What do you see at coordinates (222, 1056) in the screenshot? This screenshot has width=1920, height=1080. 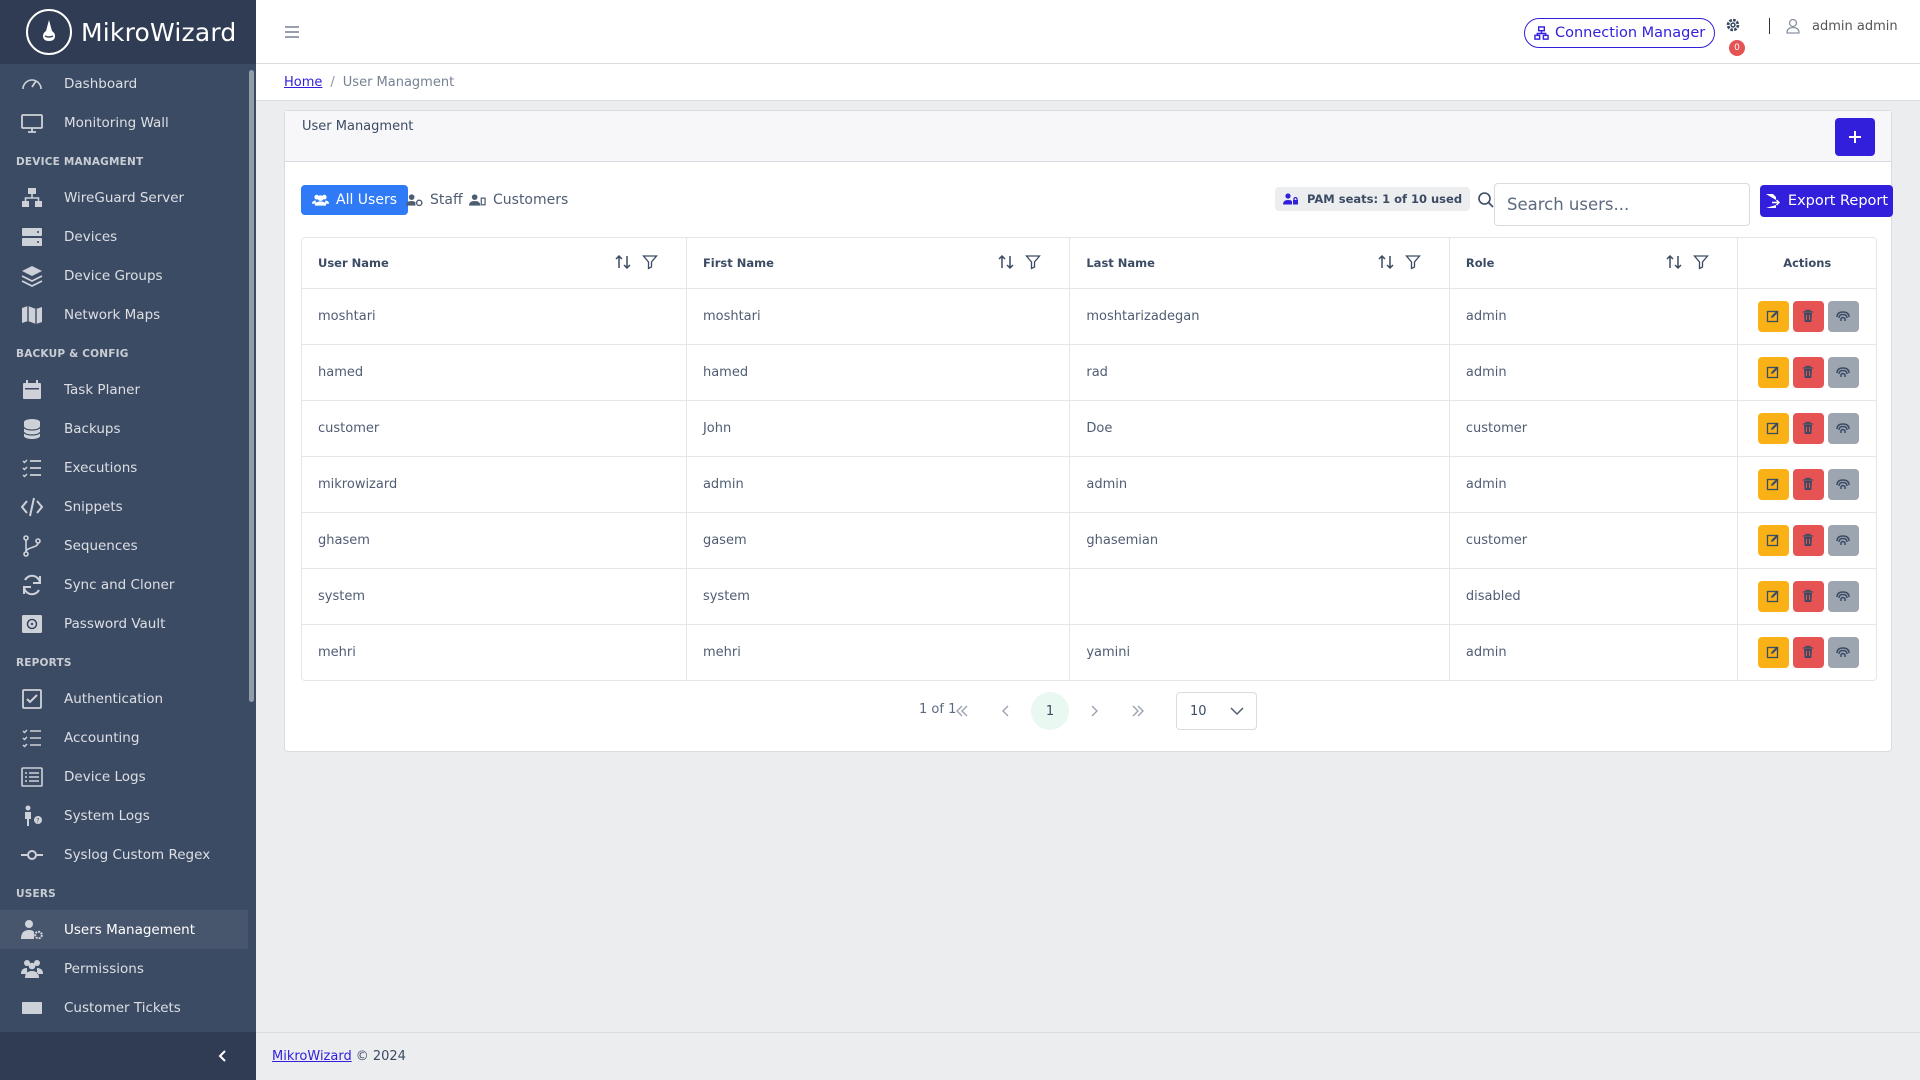 I see `chevron-left-icon` at bounding box center [222, 1056].